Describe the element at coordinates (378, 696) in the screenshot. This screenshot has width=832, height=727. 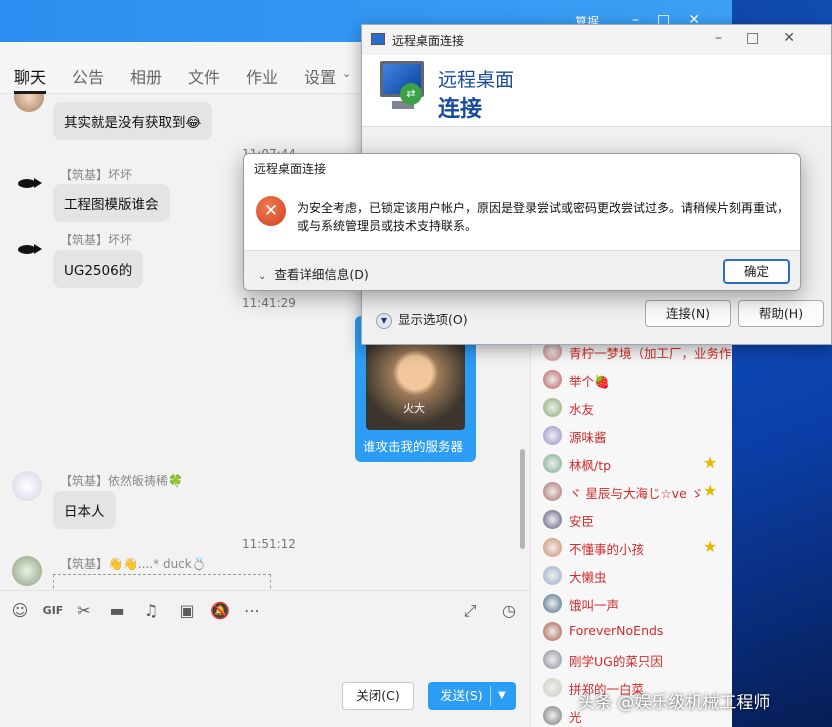
I see `close-button: 关闭(C)` at that location.